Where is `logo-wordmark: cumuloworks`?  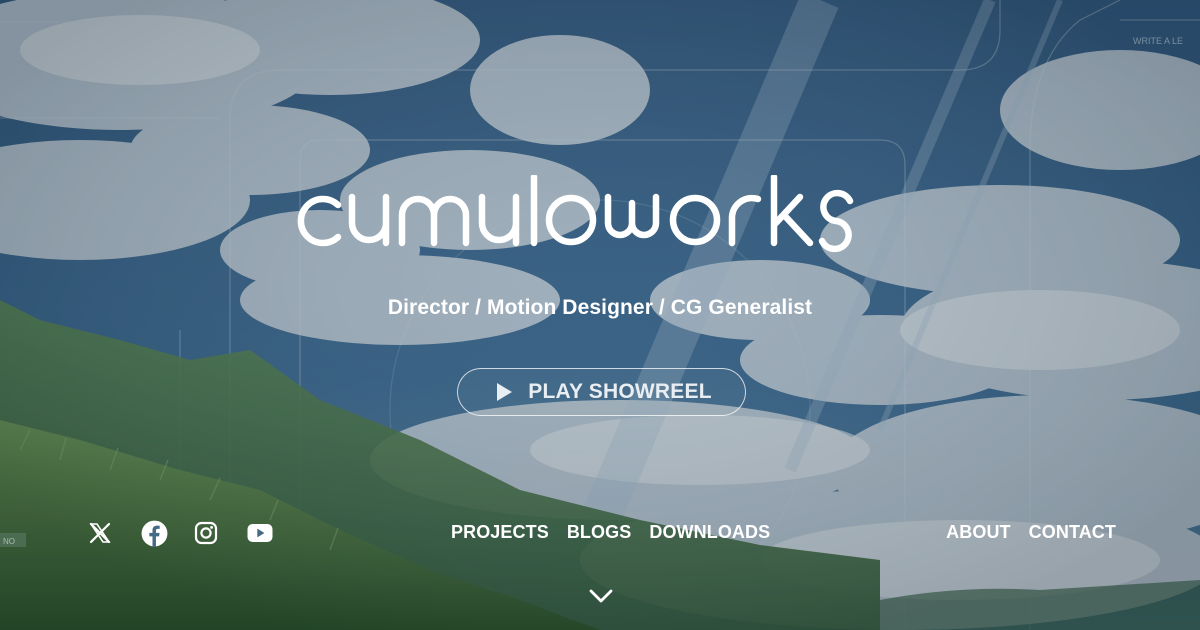
logo-wordmark: cumuloworks is located at coordinates (575, 214).